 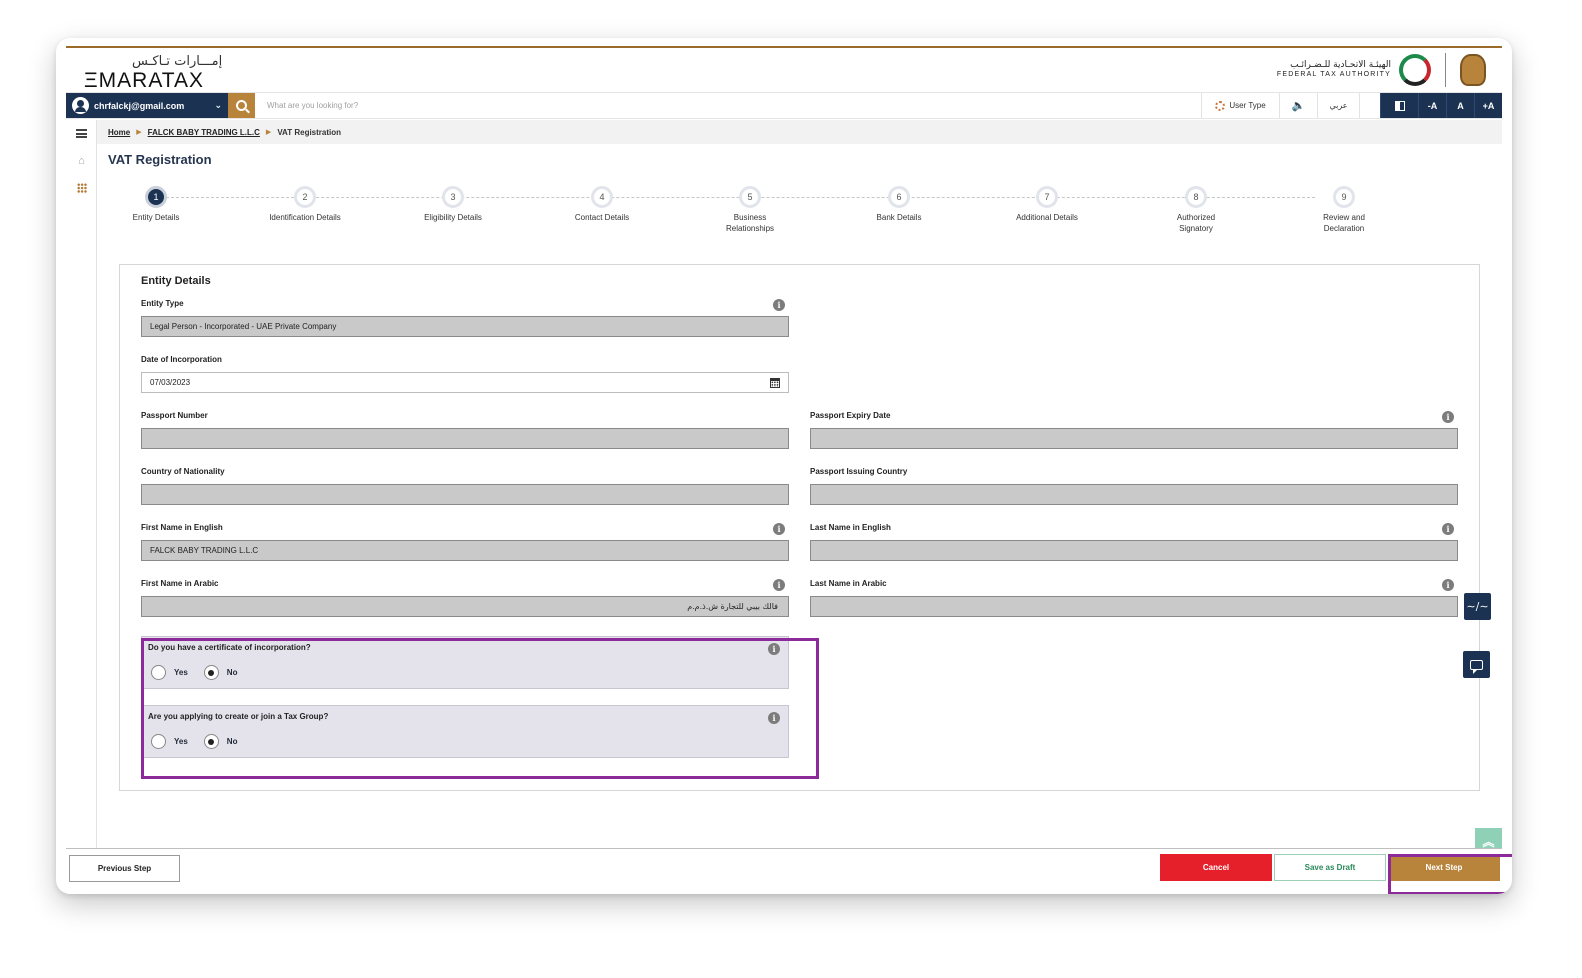 I want to click on user-type-button: User Type, so click(x=1240, y=105).